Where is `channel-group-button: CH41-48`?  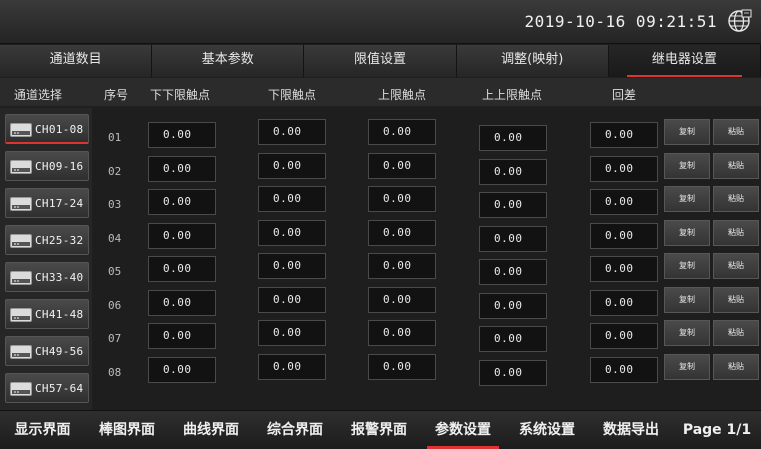 channel-group-button: CH41-48 is located at coordinates (47, 314).